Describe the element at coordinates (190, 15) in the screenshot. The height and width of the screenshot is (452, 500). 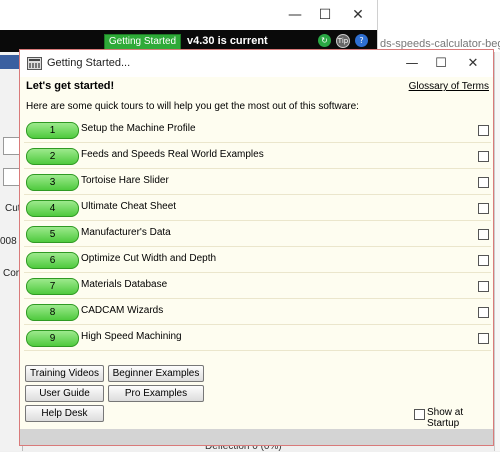
I see `background-window-titlebar: — ☐ ✕` at that location.